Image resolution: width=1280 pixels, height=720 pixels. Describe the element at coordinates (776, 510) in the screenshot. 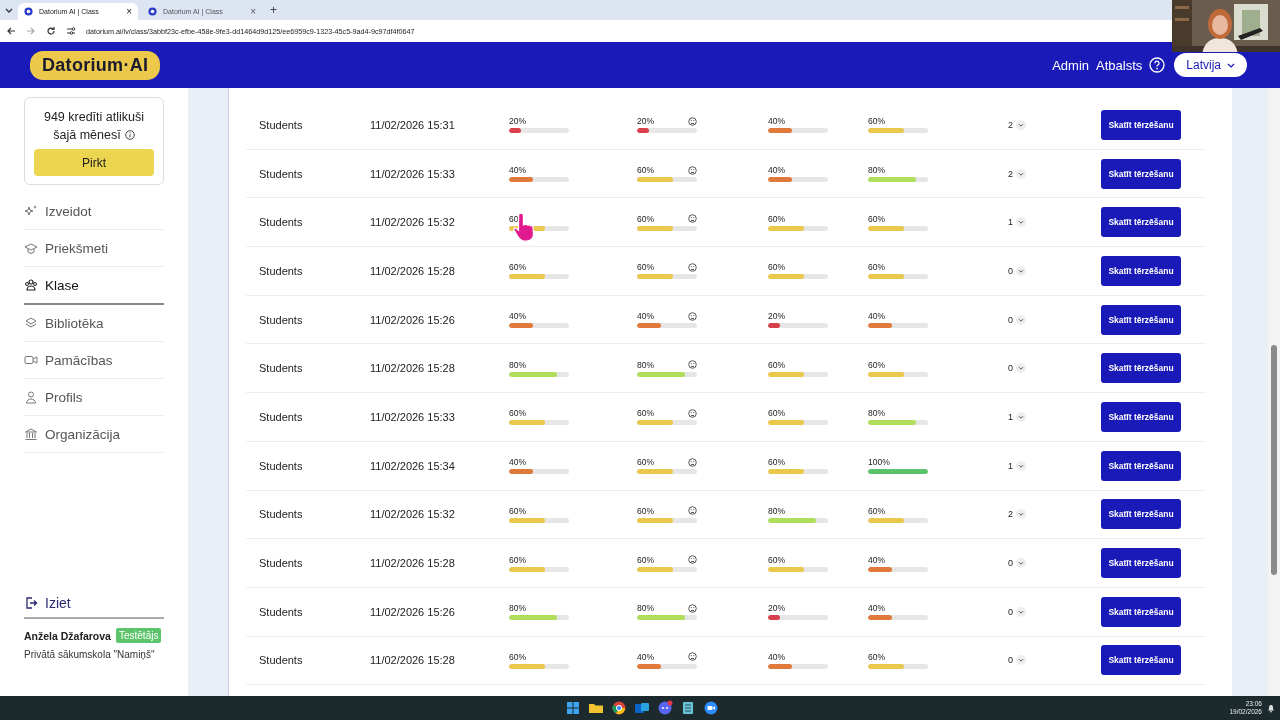

I see `score-percent: 80%` at that location.